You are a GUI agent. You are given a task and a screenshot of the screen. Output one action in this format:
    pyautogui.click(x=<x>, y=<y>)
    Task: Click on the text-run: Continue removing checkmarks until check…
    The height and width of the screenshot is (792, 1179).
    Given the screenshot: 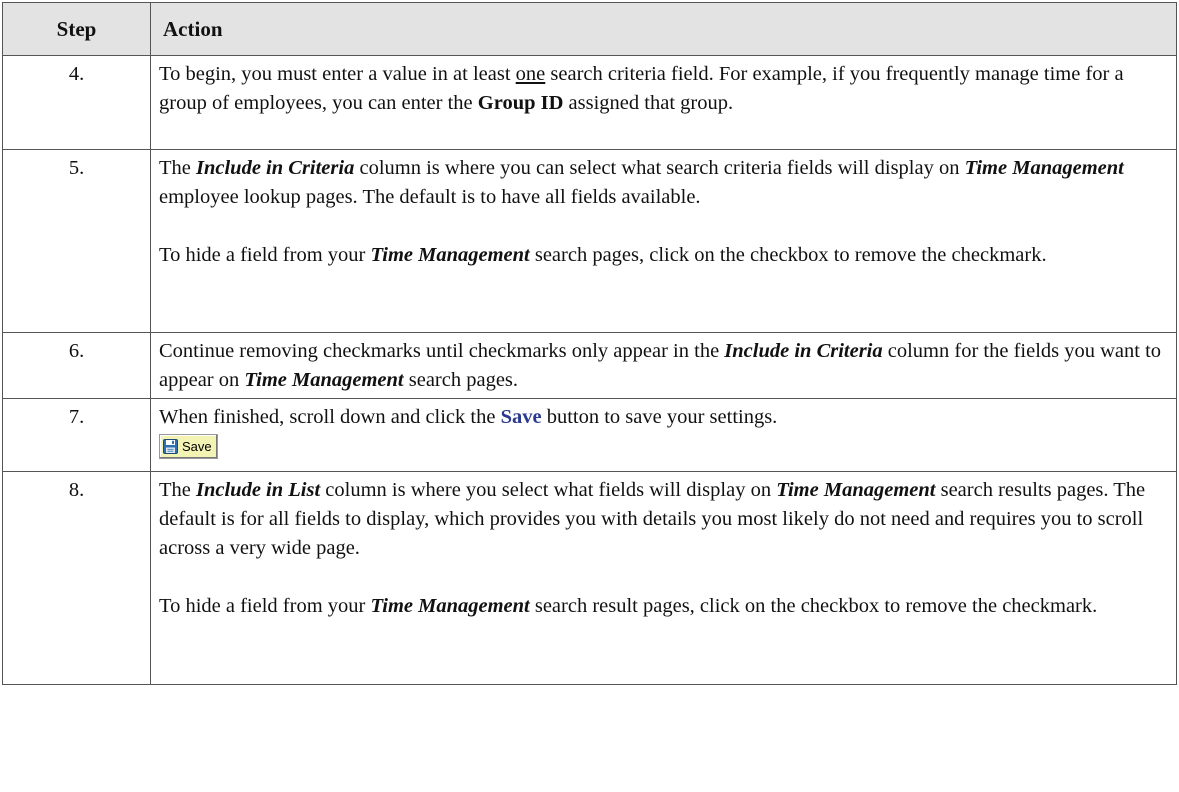 What is the action you would take?
    pyautogui.click(x=442, y=351)
    